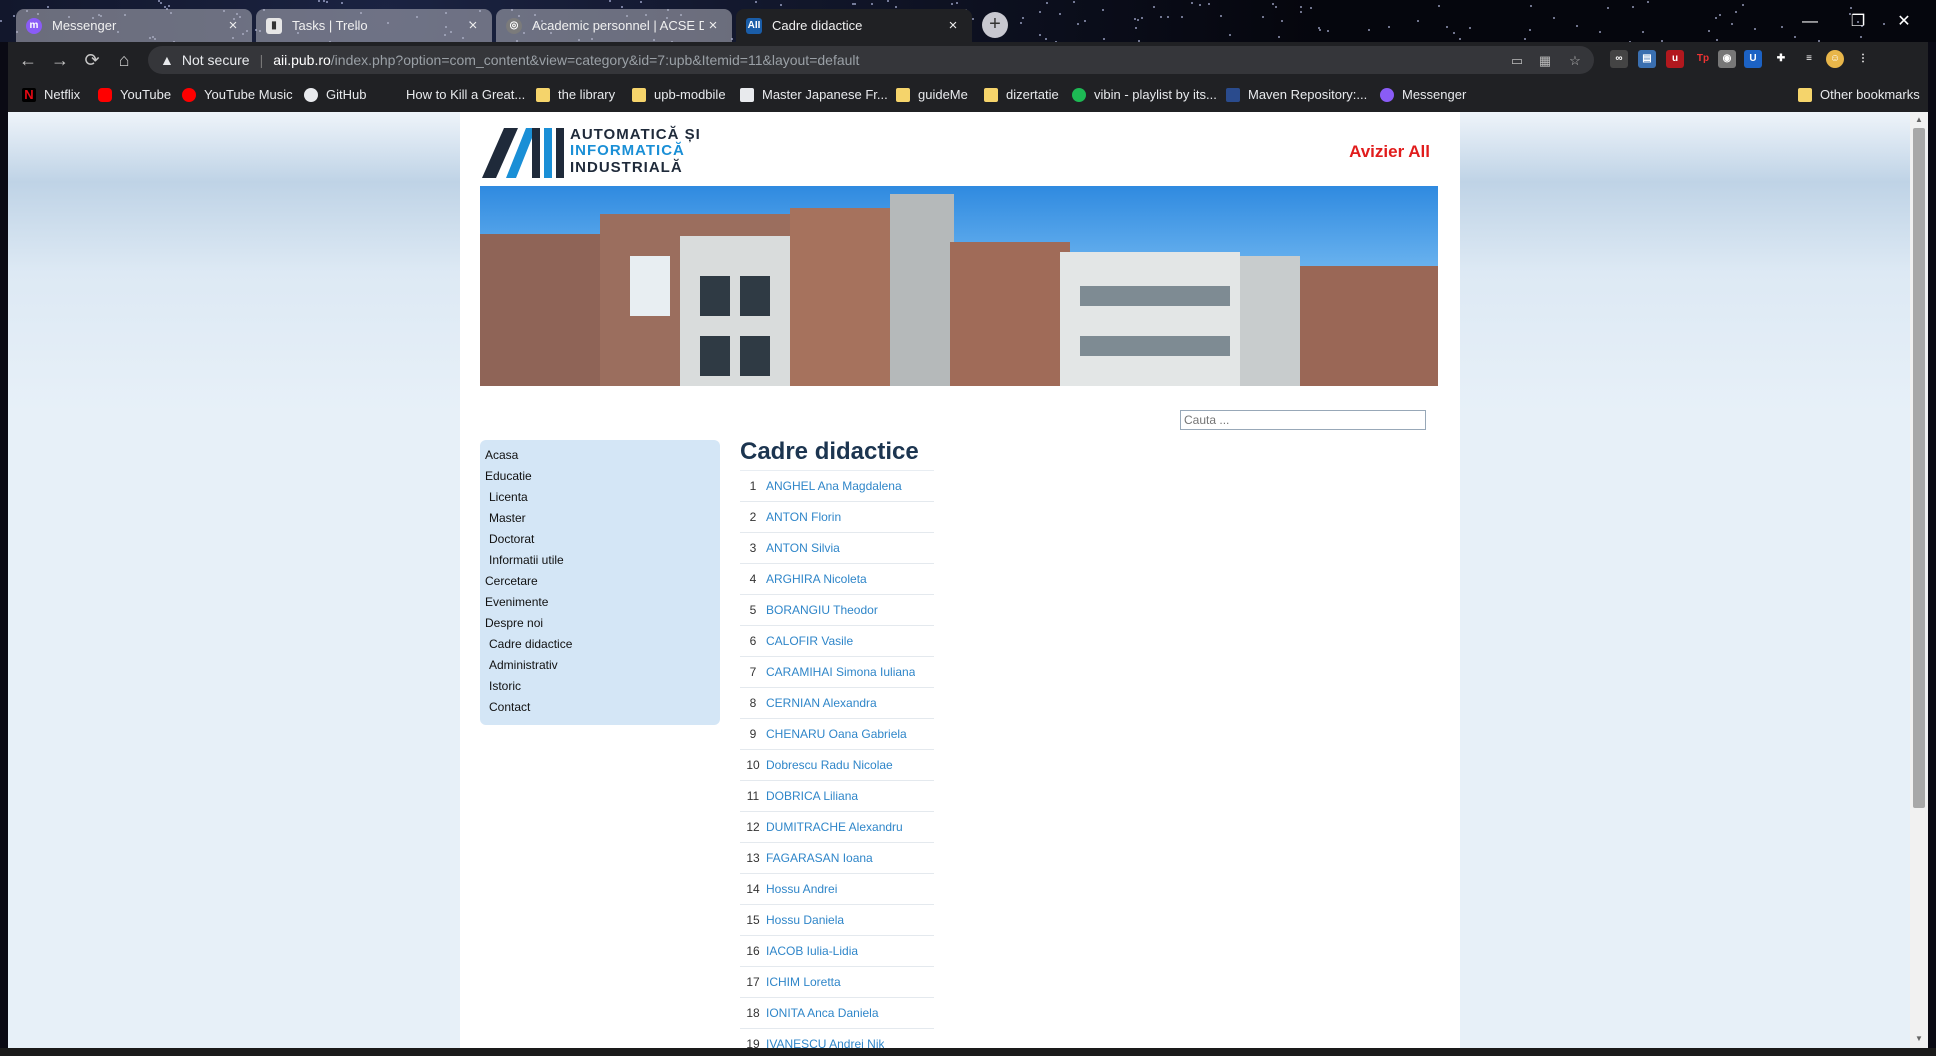 Image resolution: width=1936 pixels, height=1056 pixels. Describe the element at coordinates (1517, 61) in the screenshot. I see `cast-icon: ▭` at that location.